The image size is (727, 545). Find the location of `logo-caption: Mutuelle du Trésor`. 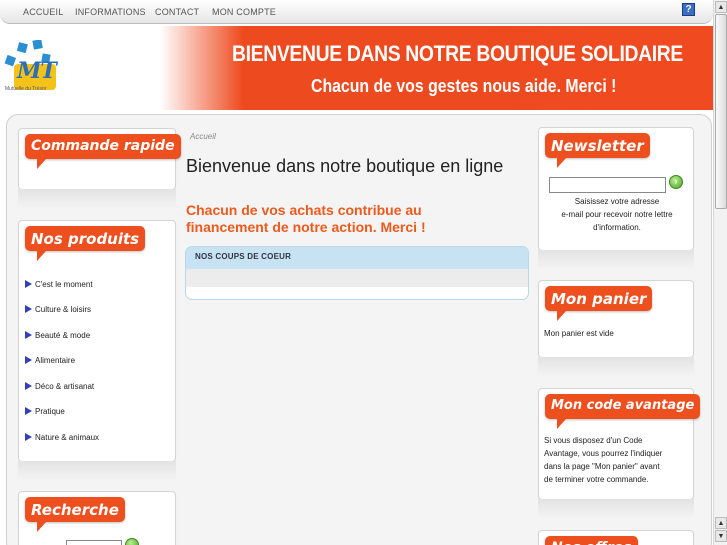

logo-caption: Mutuelle du Trésor is located at coordinates (26, 89).